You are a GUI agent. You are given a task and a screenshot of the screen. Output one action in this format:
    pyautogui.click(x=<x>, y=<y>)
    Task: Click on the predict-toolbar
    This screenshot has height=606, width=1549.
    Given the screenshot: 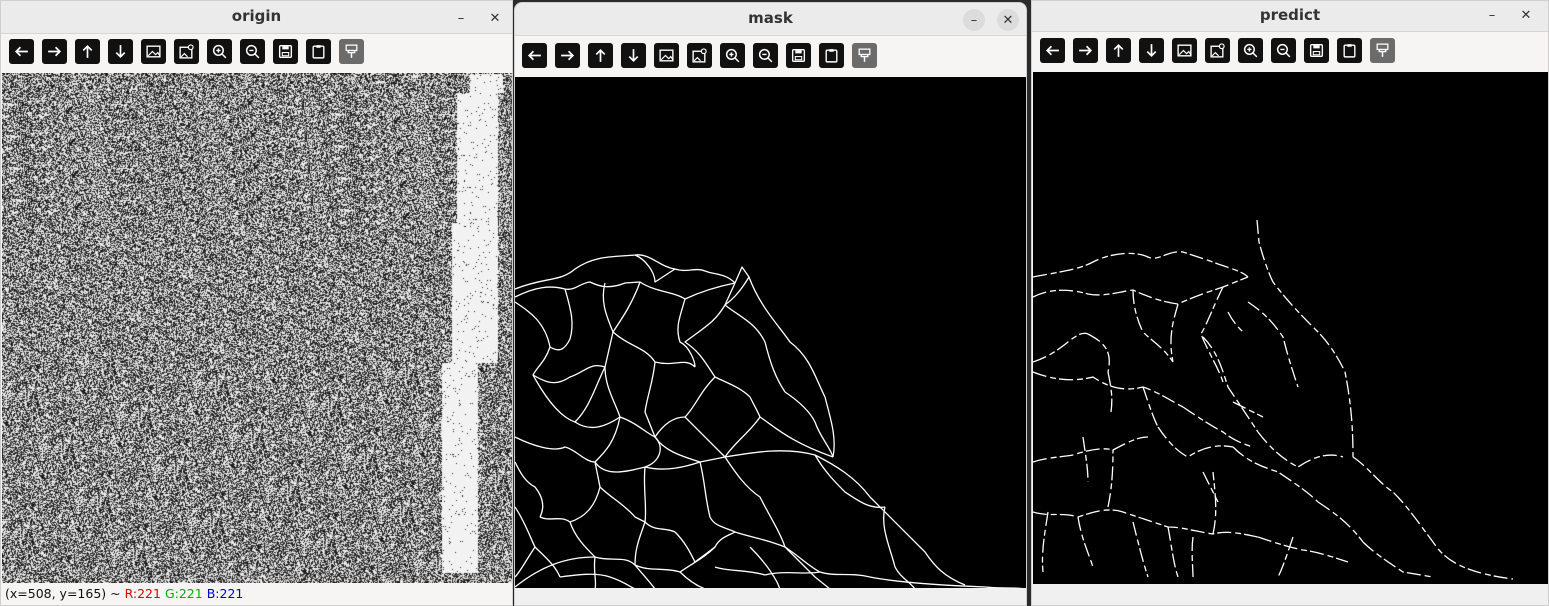 What is the action you would take?
    pyautogui.click(x=1290, y=52)
    